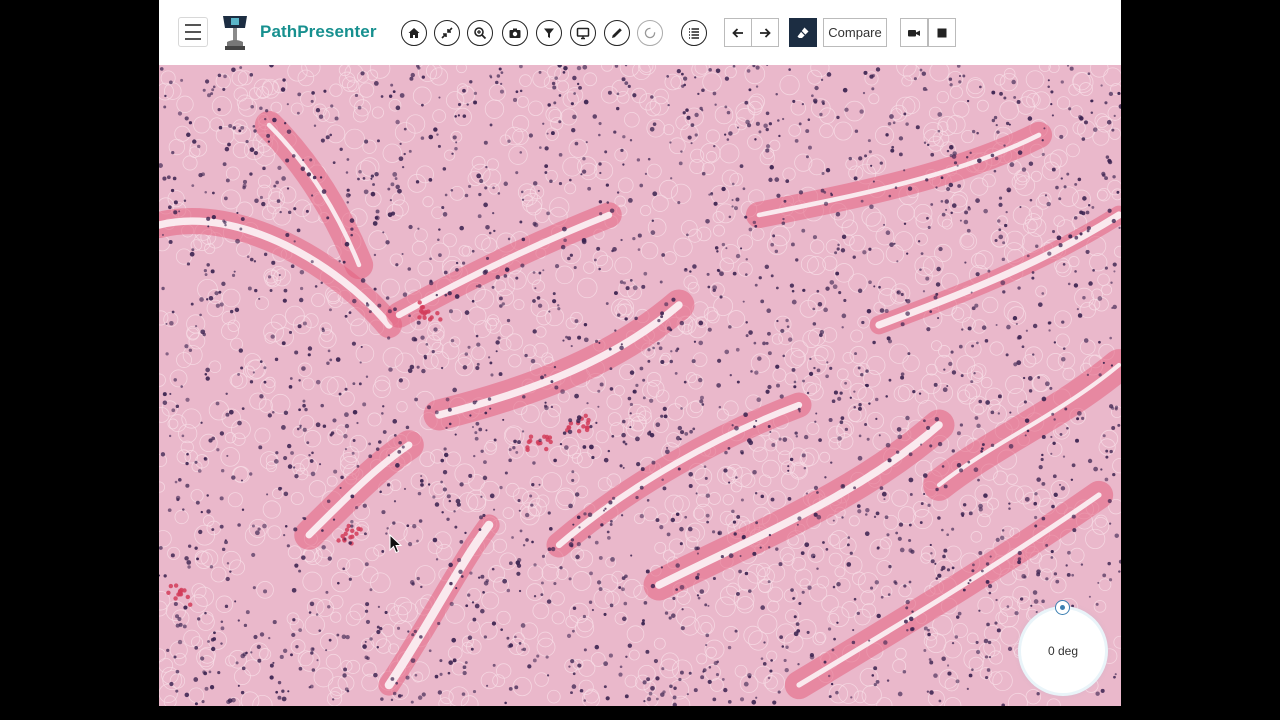 This screenshot has width=1280, height=720. I want to click on presentation-button, so click(583, 33).